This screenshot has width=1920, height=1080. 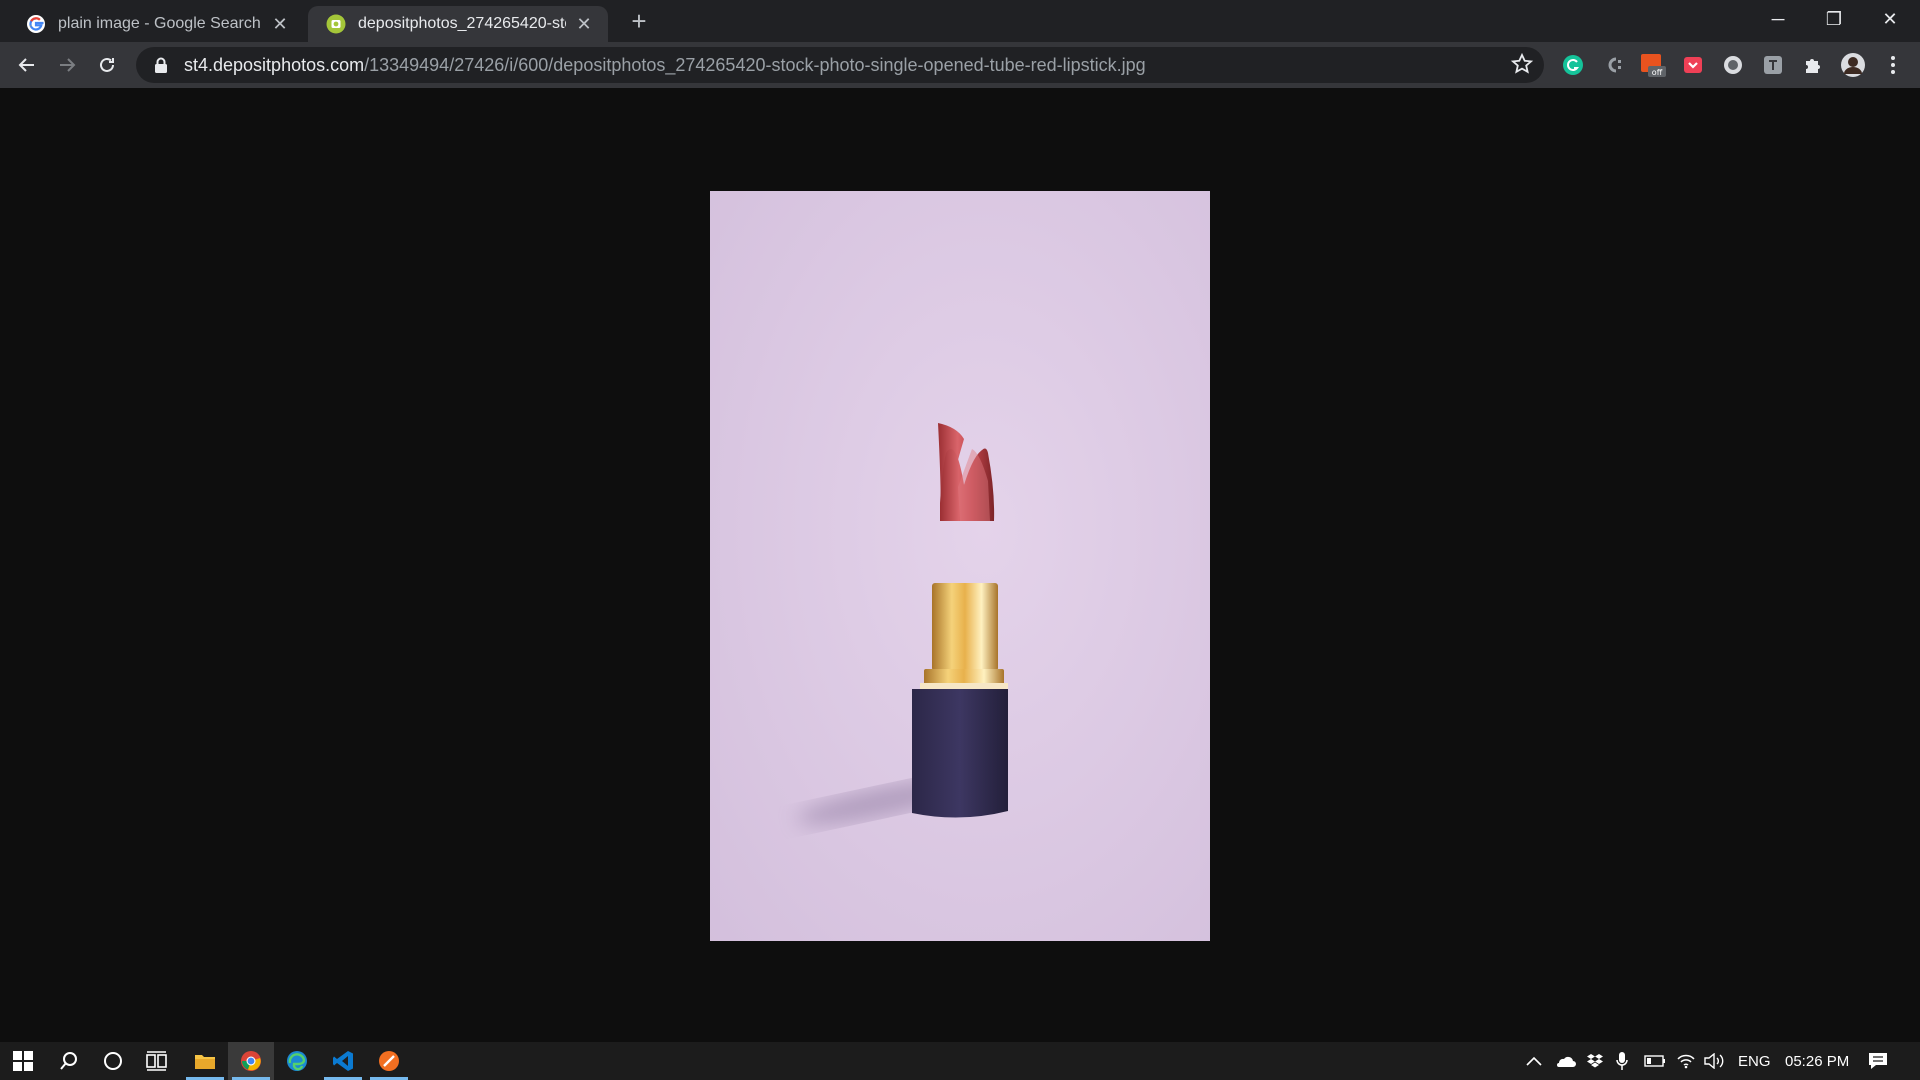 I want to click on lock-icon, so click(x=161, y=65).